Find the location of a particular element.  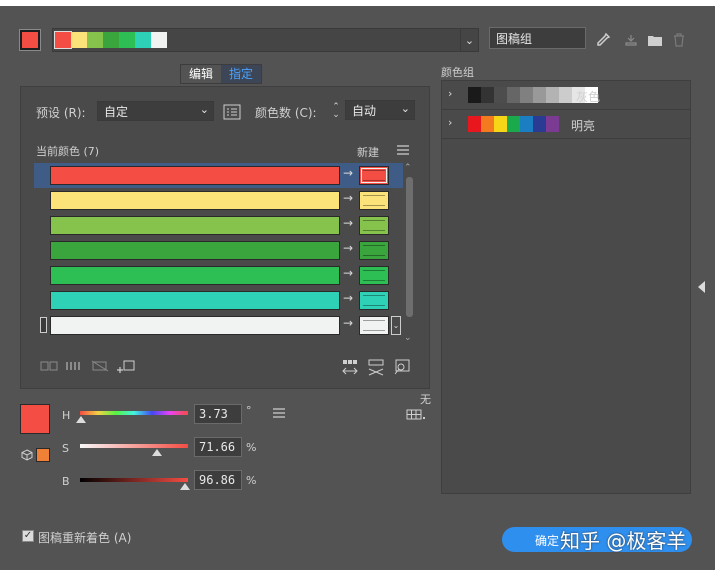

color-reduction-options-icon is located at coordinates (232, 112).